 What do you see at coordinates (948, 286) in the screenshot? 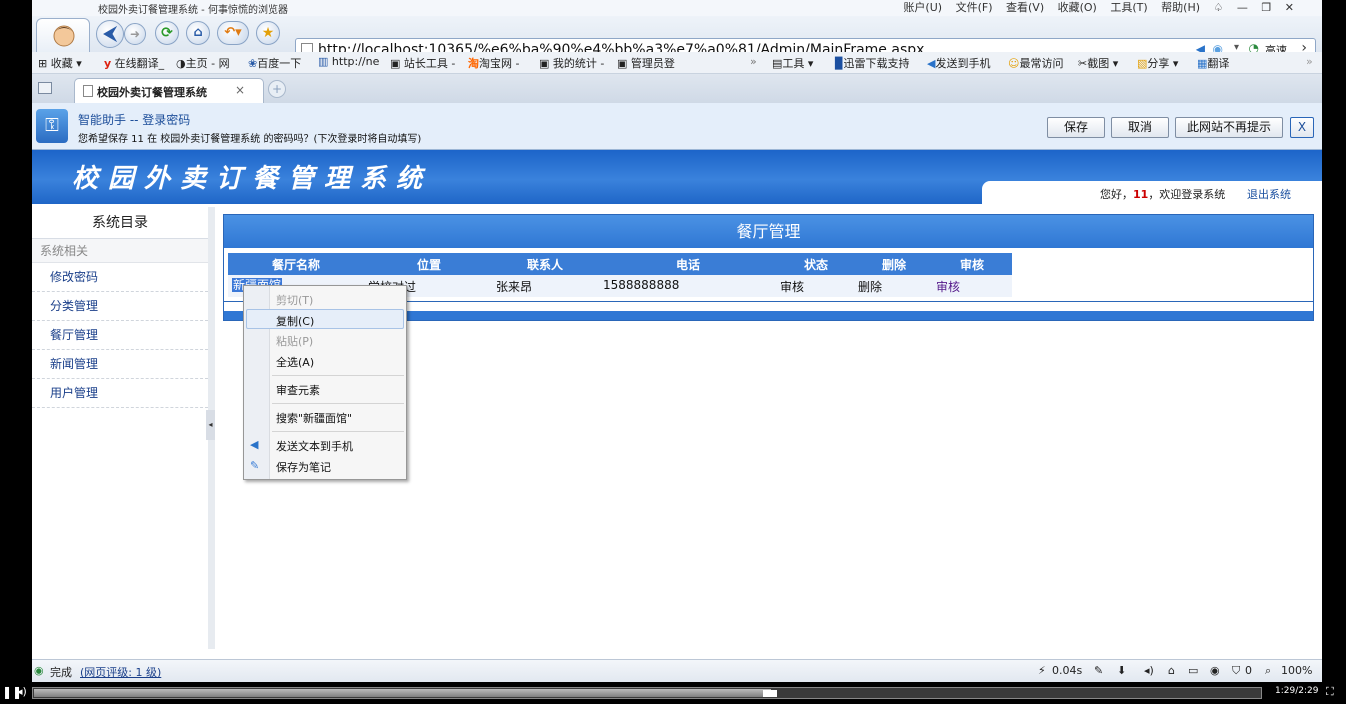
I see `audit-link: 审核` at bounding box center [948, 286].